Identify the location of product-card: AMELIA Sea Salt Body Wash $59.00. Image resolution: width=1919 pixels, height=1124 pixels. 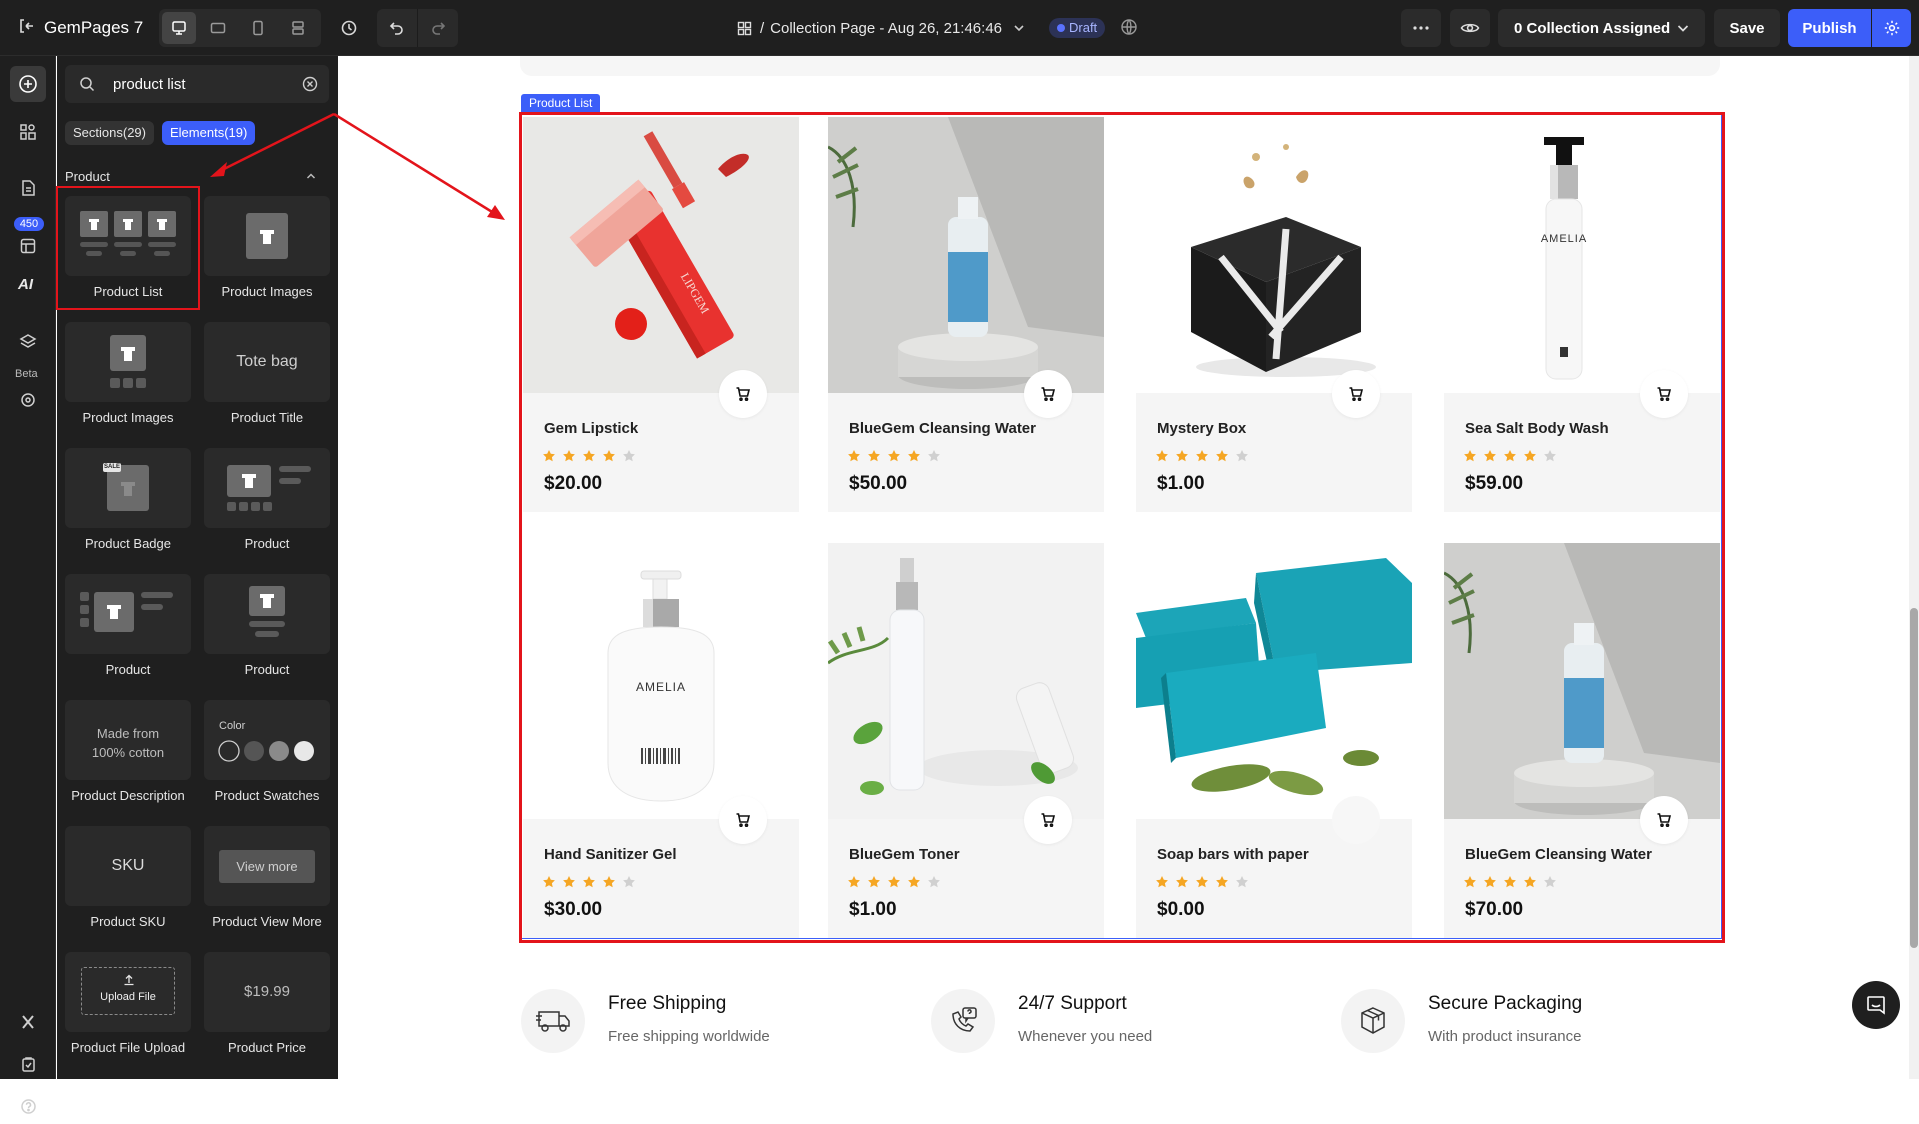
(1582, 314).